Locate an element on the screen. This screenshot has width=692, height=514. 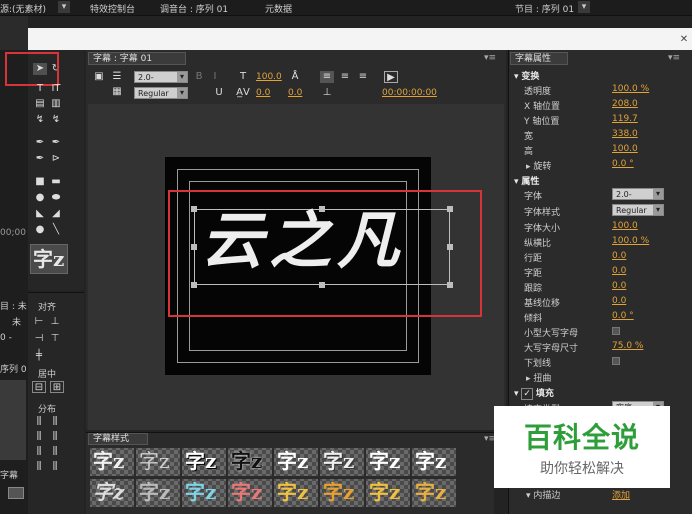
close-icon: ✕ is located at coordinates (684, 40).